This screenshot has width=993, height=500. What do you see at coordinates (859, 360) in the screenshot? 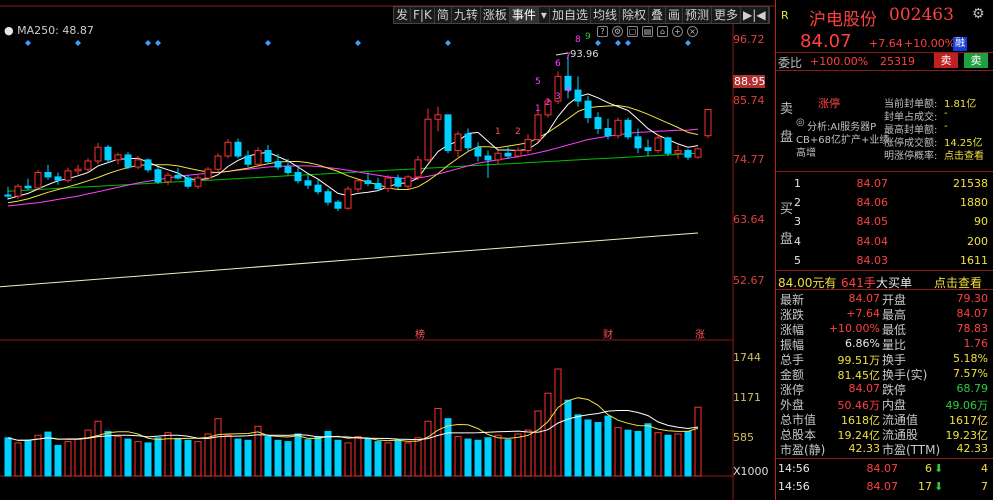
I see `quote-value: 99.51万` at bounding box center [859, 360].